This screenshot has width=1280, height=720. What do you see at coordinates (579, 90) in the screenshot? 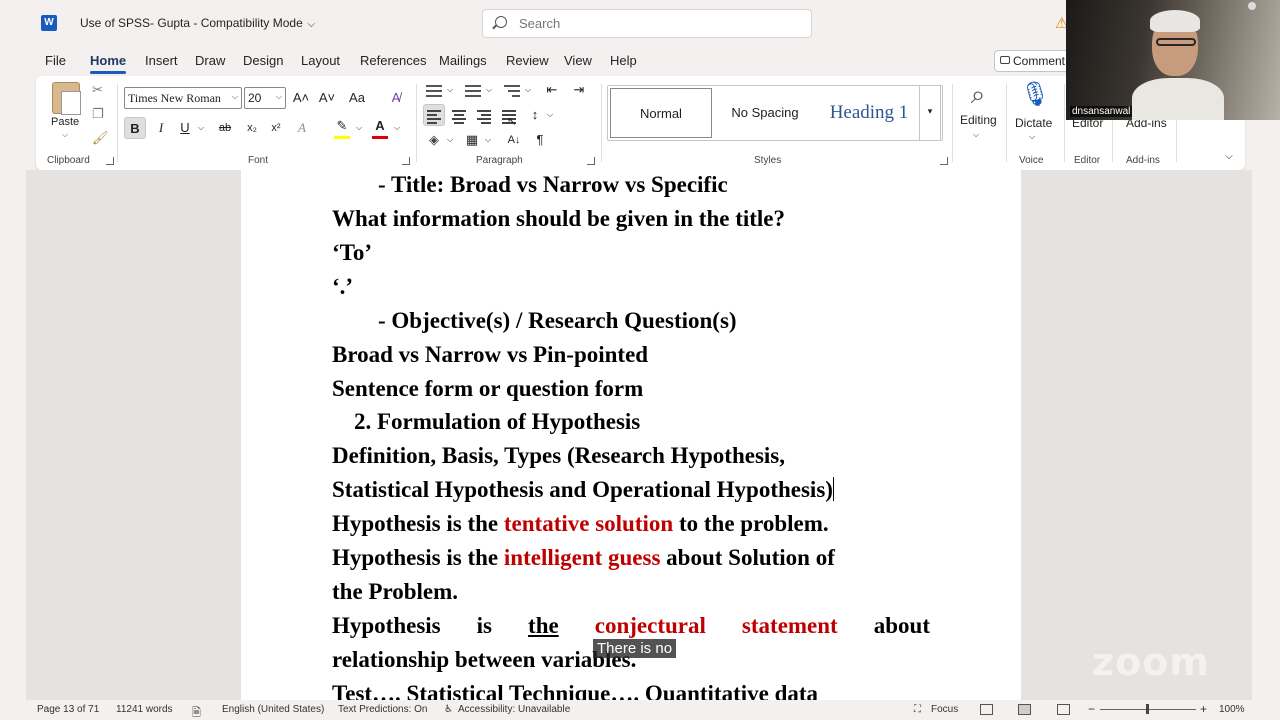
I see `increase-indent-icon: ⇥` at bounding box center [579, 90].